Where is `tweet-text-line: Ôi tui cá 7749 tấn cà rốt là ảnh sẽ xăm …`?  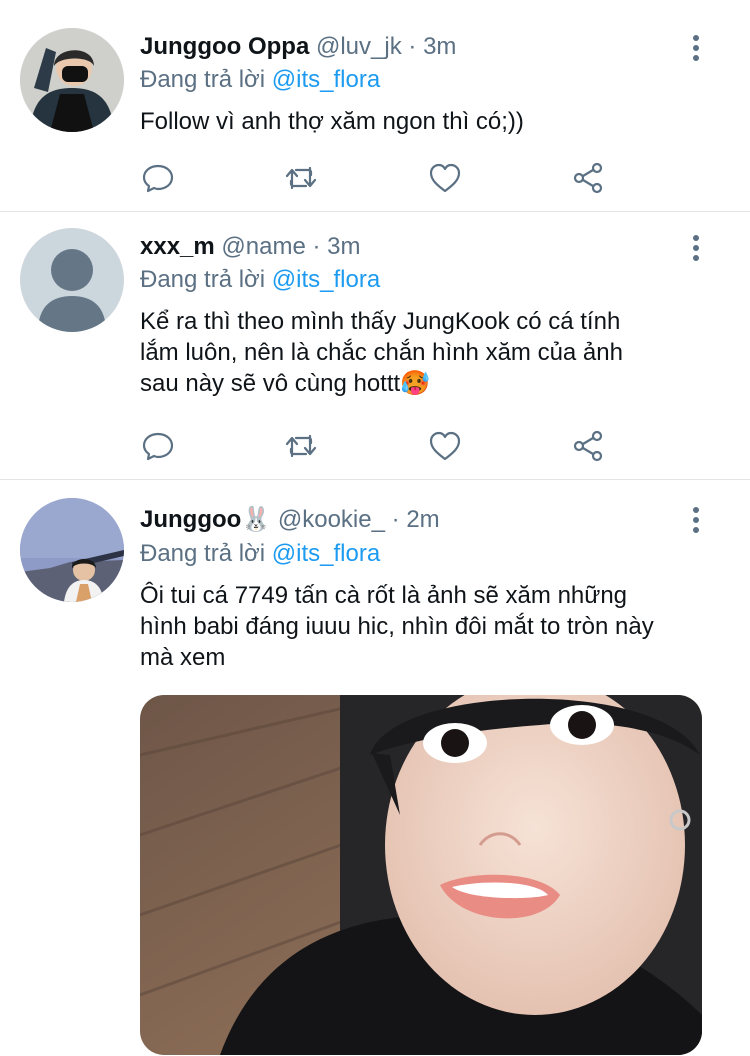 tweet-text-line: Ôi tui cá 7749 tấn cà rốt là ảnh sẽ xăm … is located at coordinates (384, 595).